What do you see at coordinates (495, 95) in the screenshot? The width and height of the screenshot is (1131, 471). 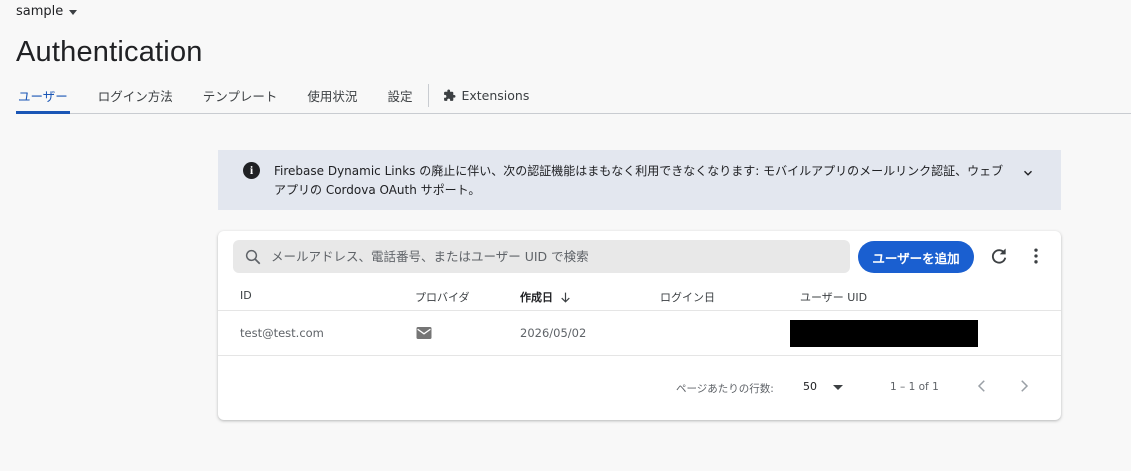 I see `tab-label: Extensions` at bounding box center [495, 95].